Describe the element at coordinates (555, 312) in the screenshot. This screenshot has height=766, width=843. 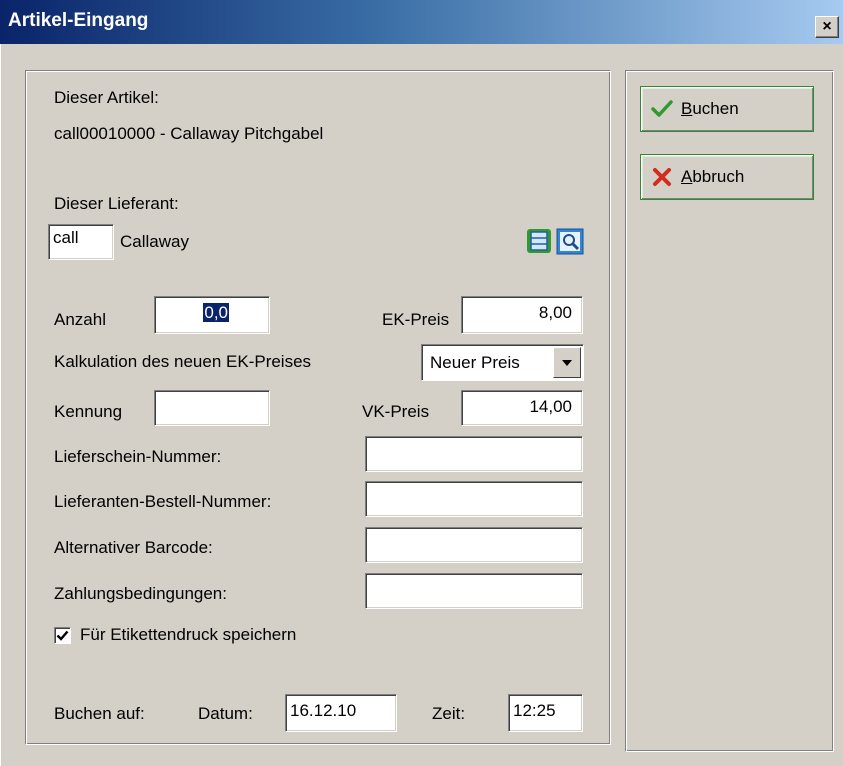
I see `ek-preis-value: 8,00` at that location.